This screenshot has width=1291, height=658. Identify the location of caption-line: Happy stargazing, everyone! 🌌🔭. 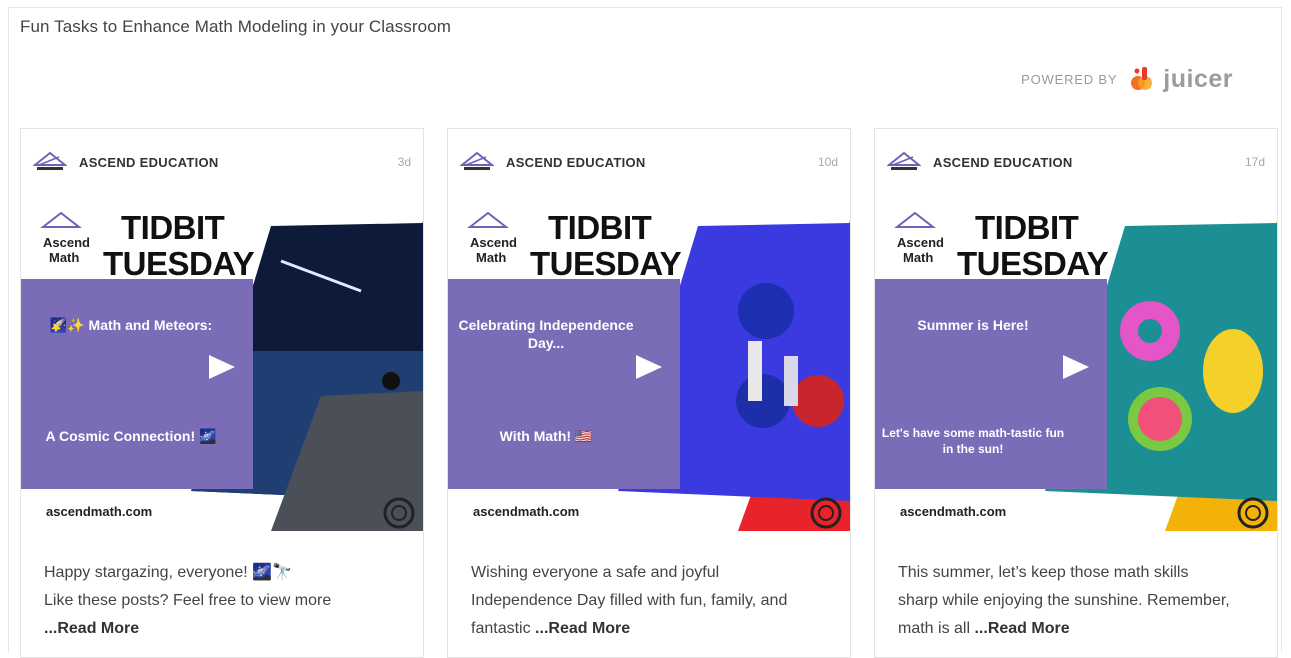
(168, 572).